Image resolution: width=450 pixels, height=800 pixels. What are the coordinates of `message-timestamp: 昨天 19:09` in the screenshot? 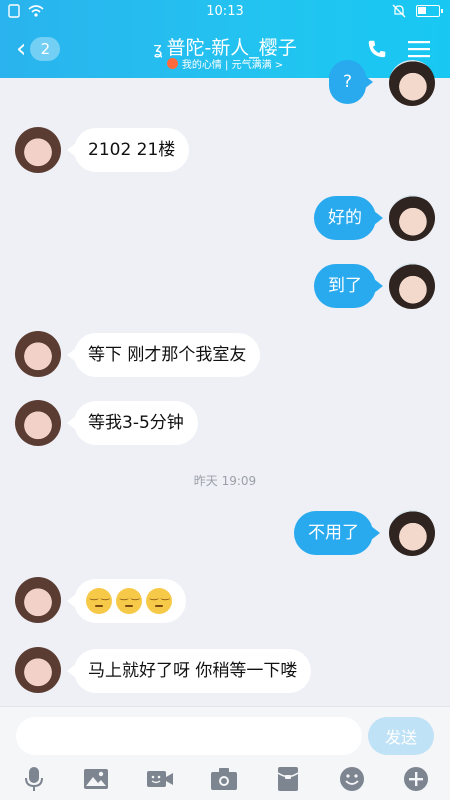 It's located at (225, 481).